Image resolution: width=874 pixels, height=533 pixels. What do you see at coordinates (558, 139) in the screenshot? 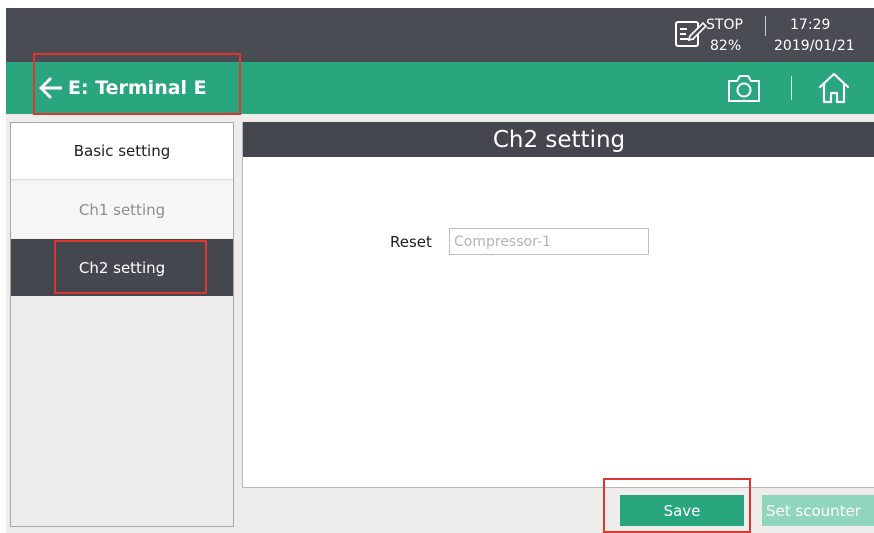
I see `panel-title: Ch2 setting` at bounding box center [558, 139].